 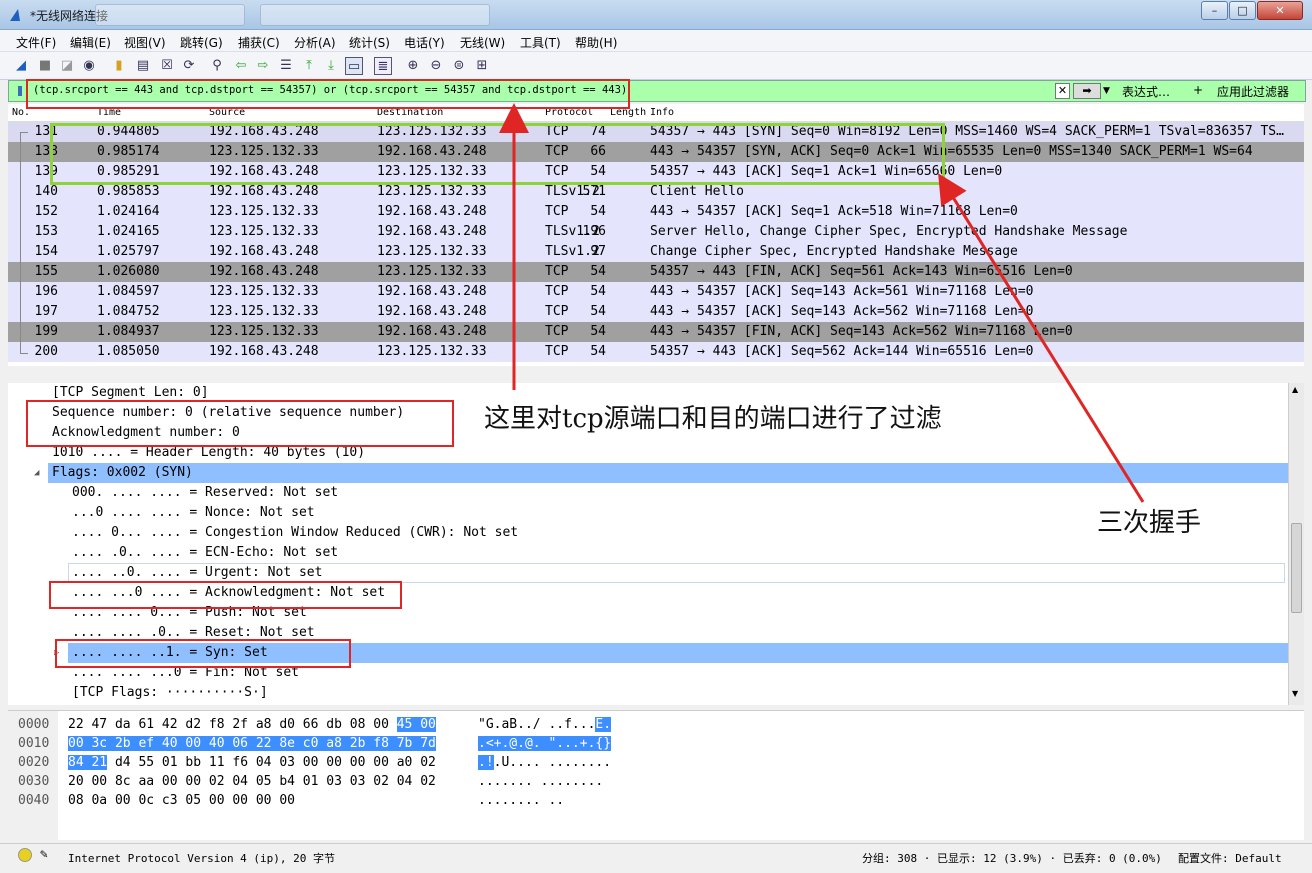 I want to click on detail-line: Flags: 0x002 (SYN), so click(x=668, y=473).